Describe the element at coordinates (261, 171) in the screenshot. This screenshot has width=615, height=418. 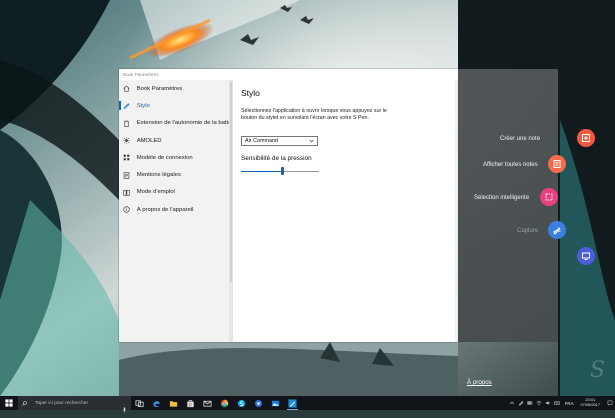
I see `slider-fill` at that location.